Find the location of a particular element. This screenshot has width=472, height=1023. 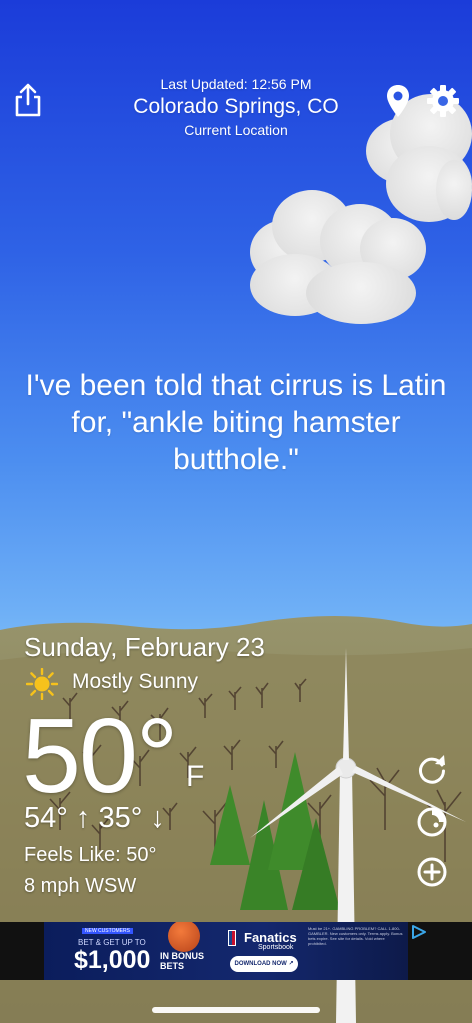

refresh-icon is located at coordinates (432, 769).